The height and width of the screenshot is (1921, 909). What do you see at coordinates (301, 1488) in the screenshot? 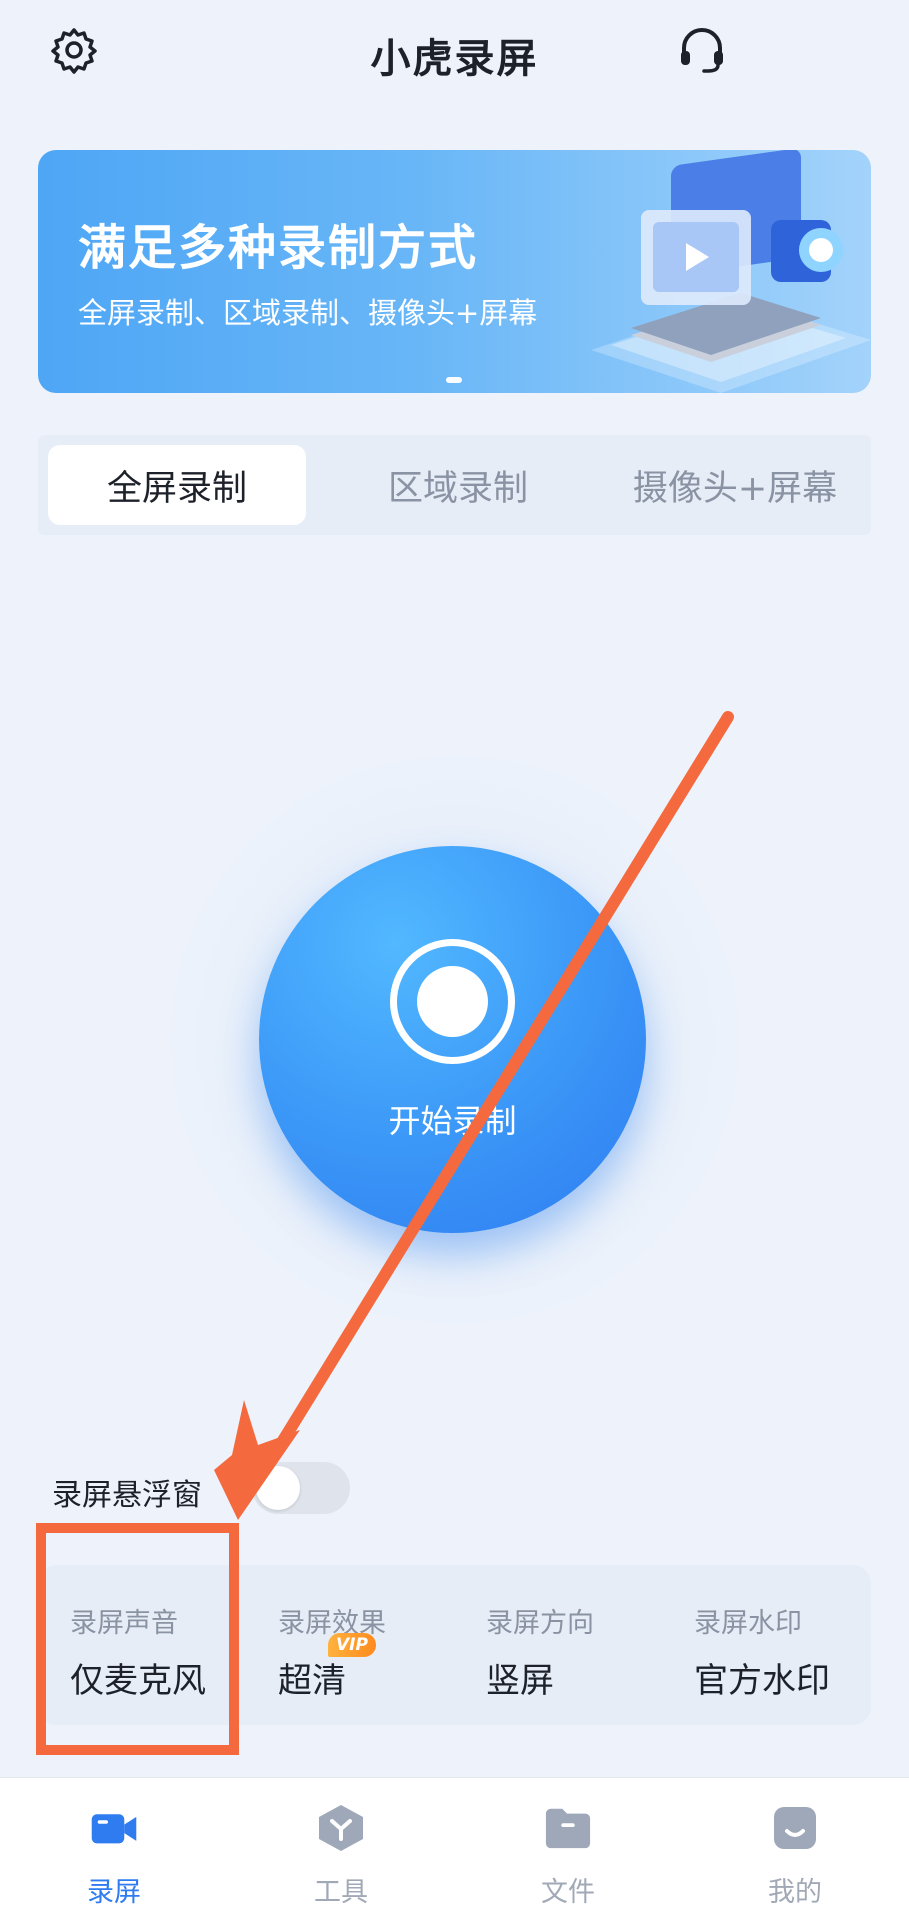
I see `floating-window-toggle` at bounding box center [301, 1488].